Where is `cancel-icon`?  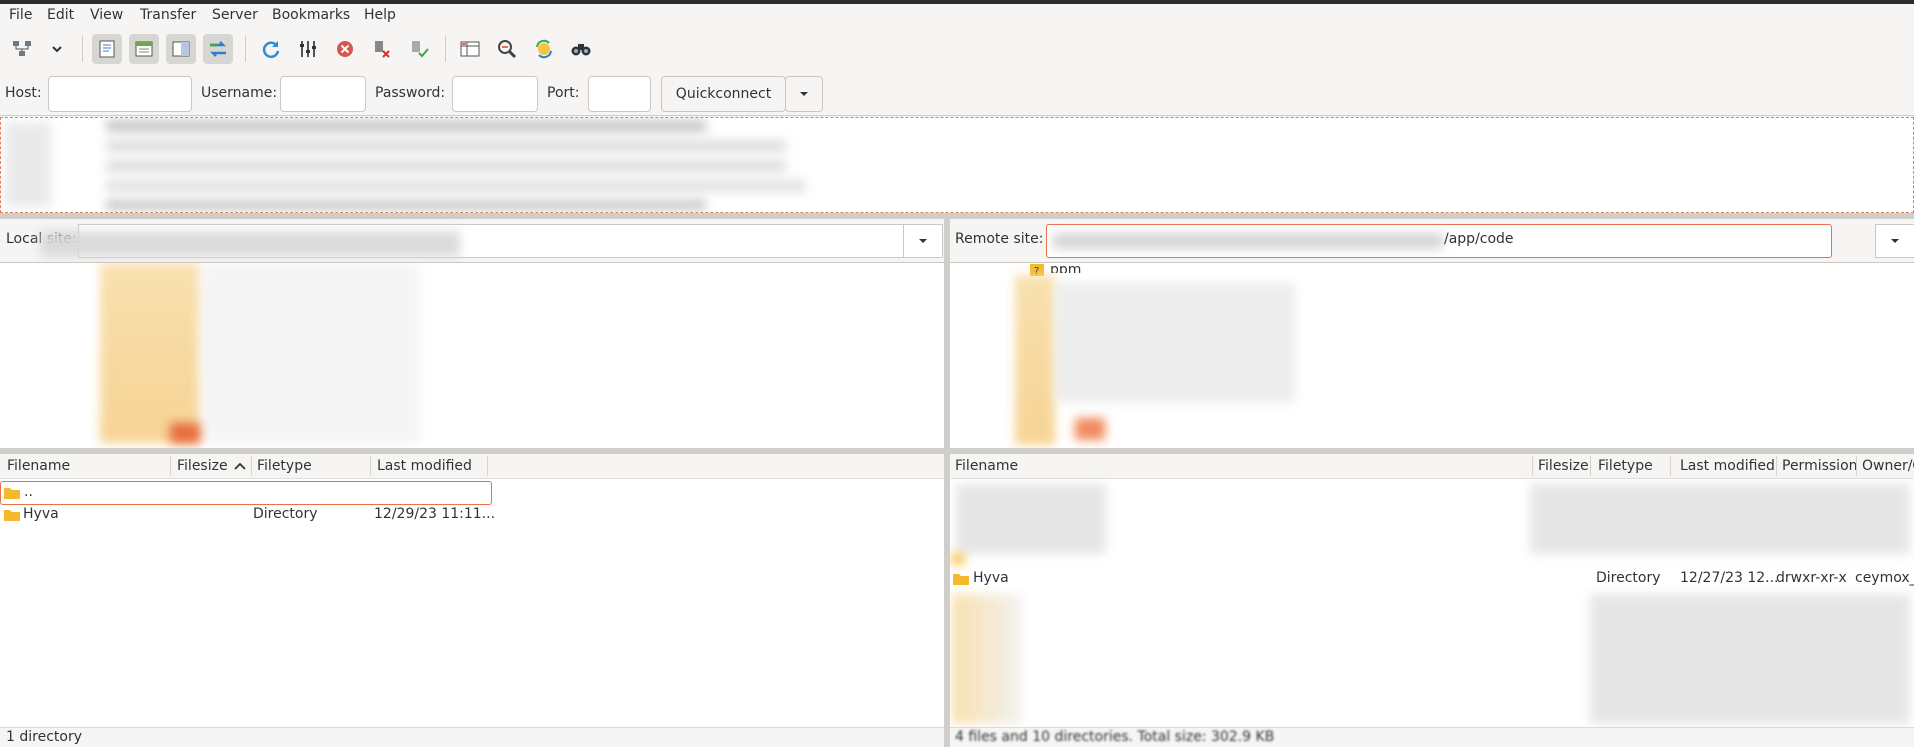
cancel-icon is located at coordinates (345, 49).